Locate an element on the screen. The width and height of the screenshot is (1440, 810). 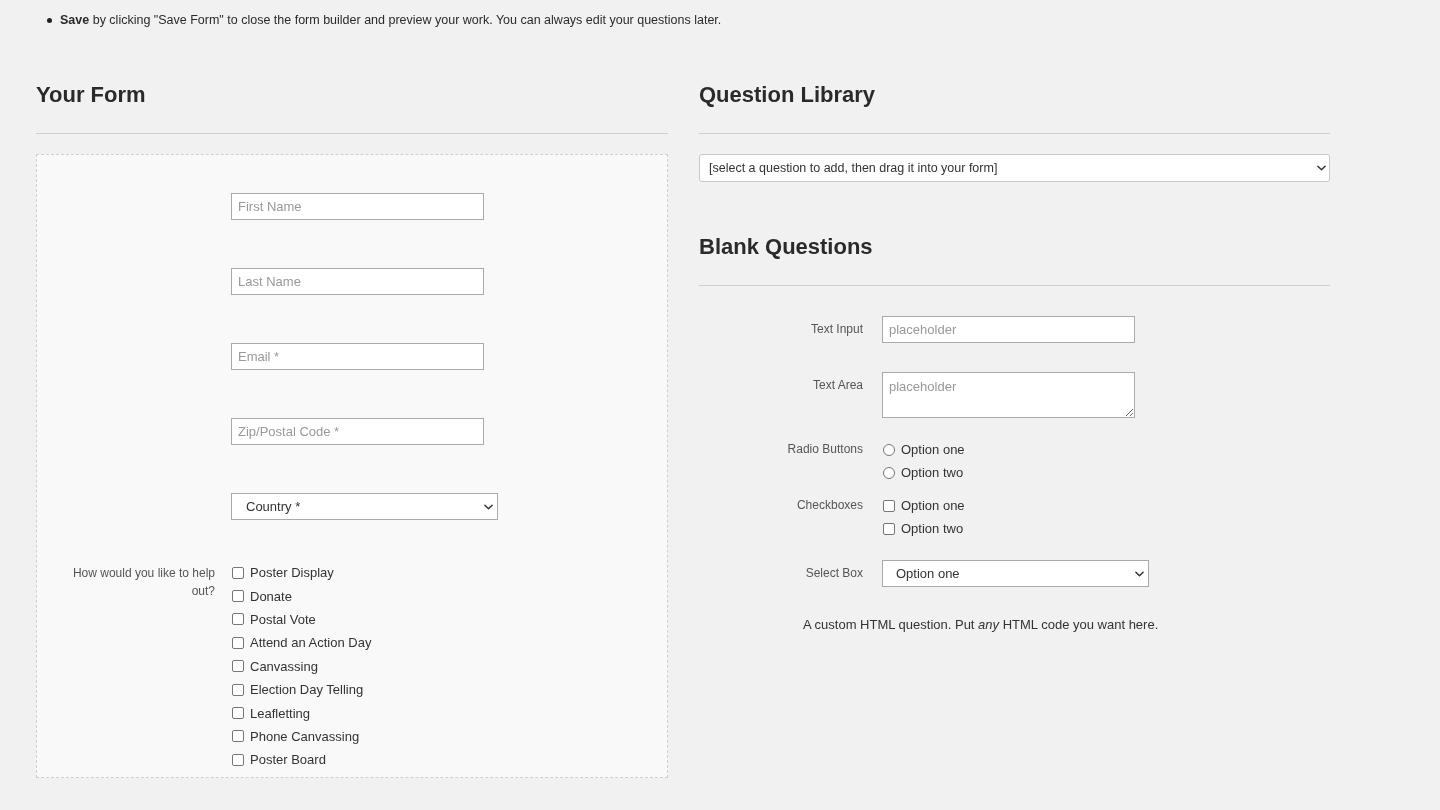
text-field: placeholder is located at coordinates (1008, 329).